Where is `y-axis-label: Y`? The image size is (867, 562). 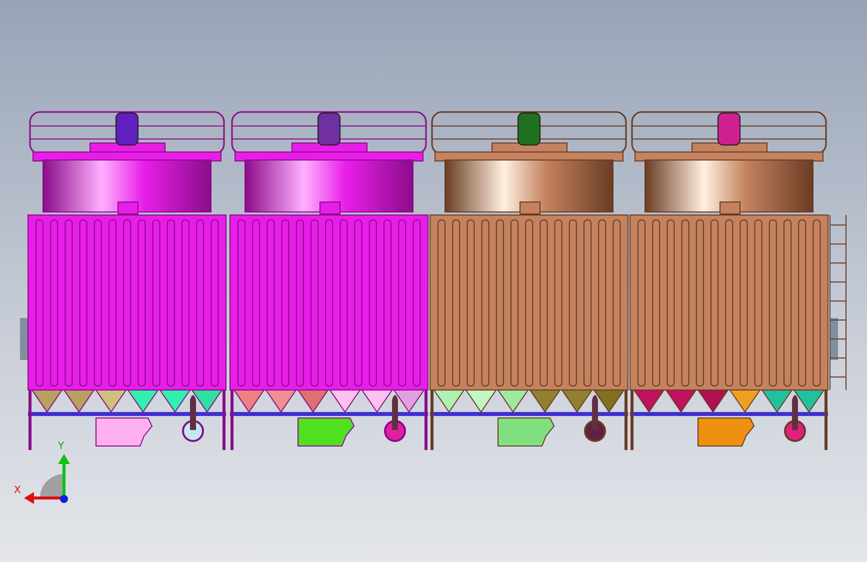
y-axis-label: Y is located at coordinates (61, 447).